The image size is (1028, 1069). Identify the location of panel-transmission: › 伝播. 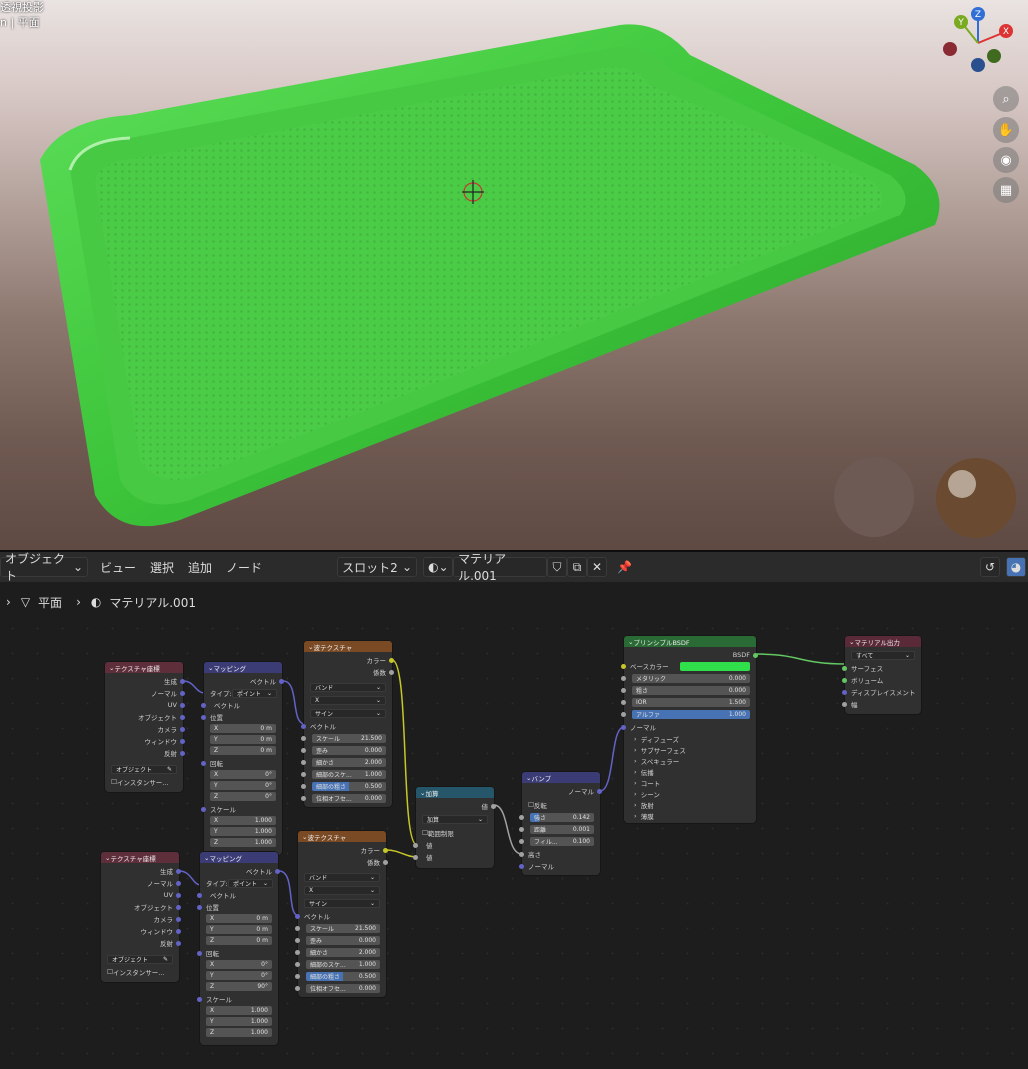
(644, 772).